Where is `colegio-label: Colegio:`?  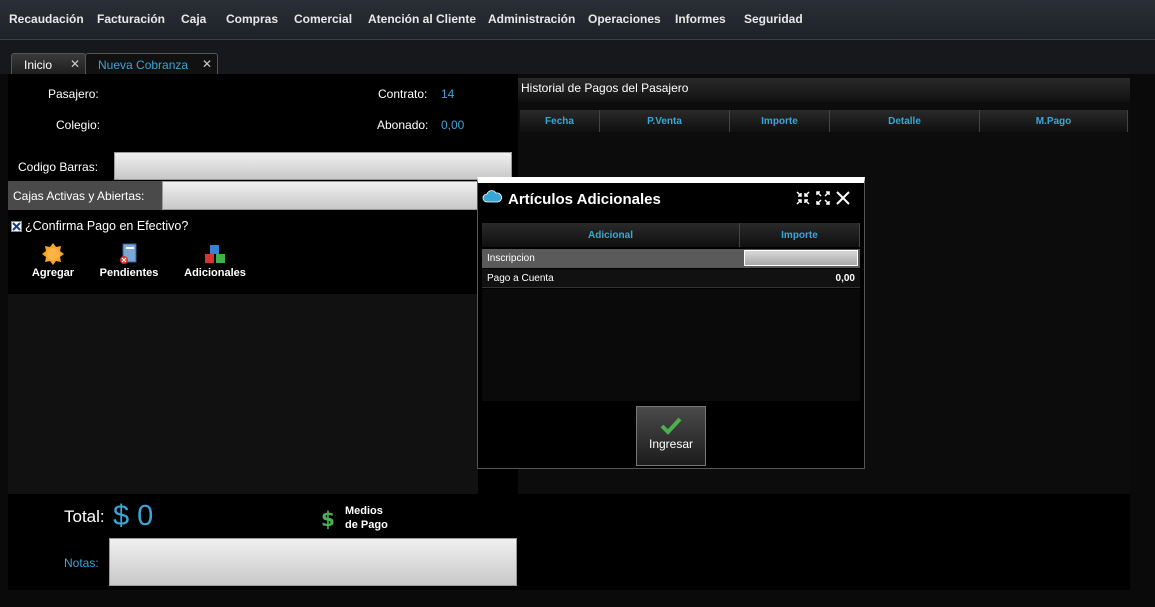 colegio-label: Colegio: is located at coordinates (78, 125).